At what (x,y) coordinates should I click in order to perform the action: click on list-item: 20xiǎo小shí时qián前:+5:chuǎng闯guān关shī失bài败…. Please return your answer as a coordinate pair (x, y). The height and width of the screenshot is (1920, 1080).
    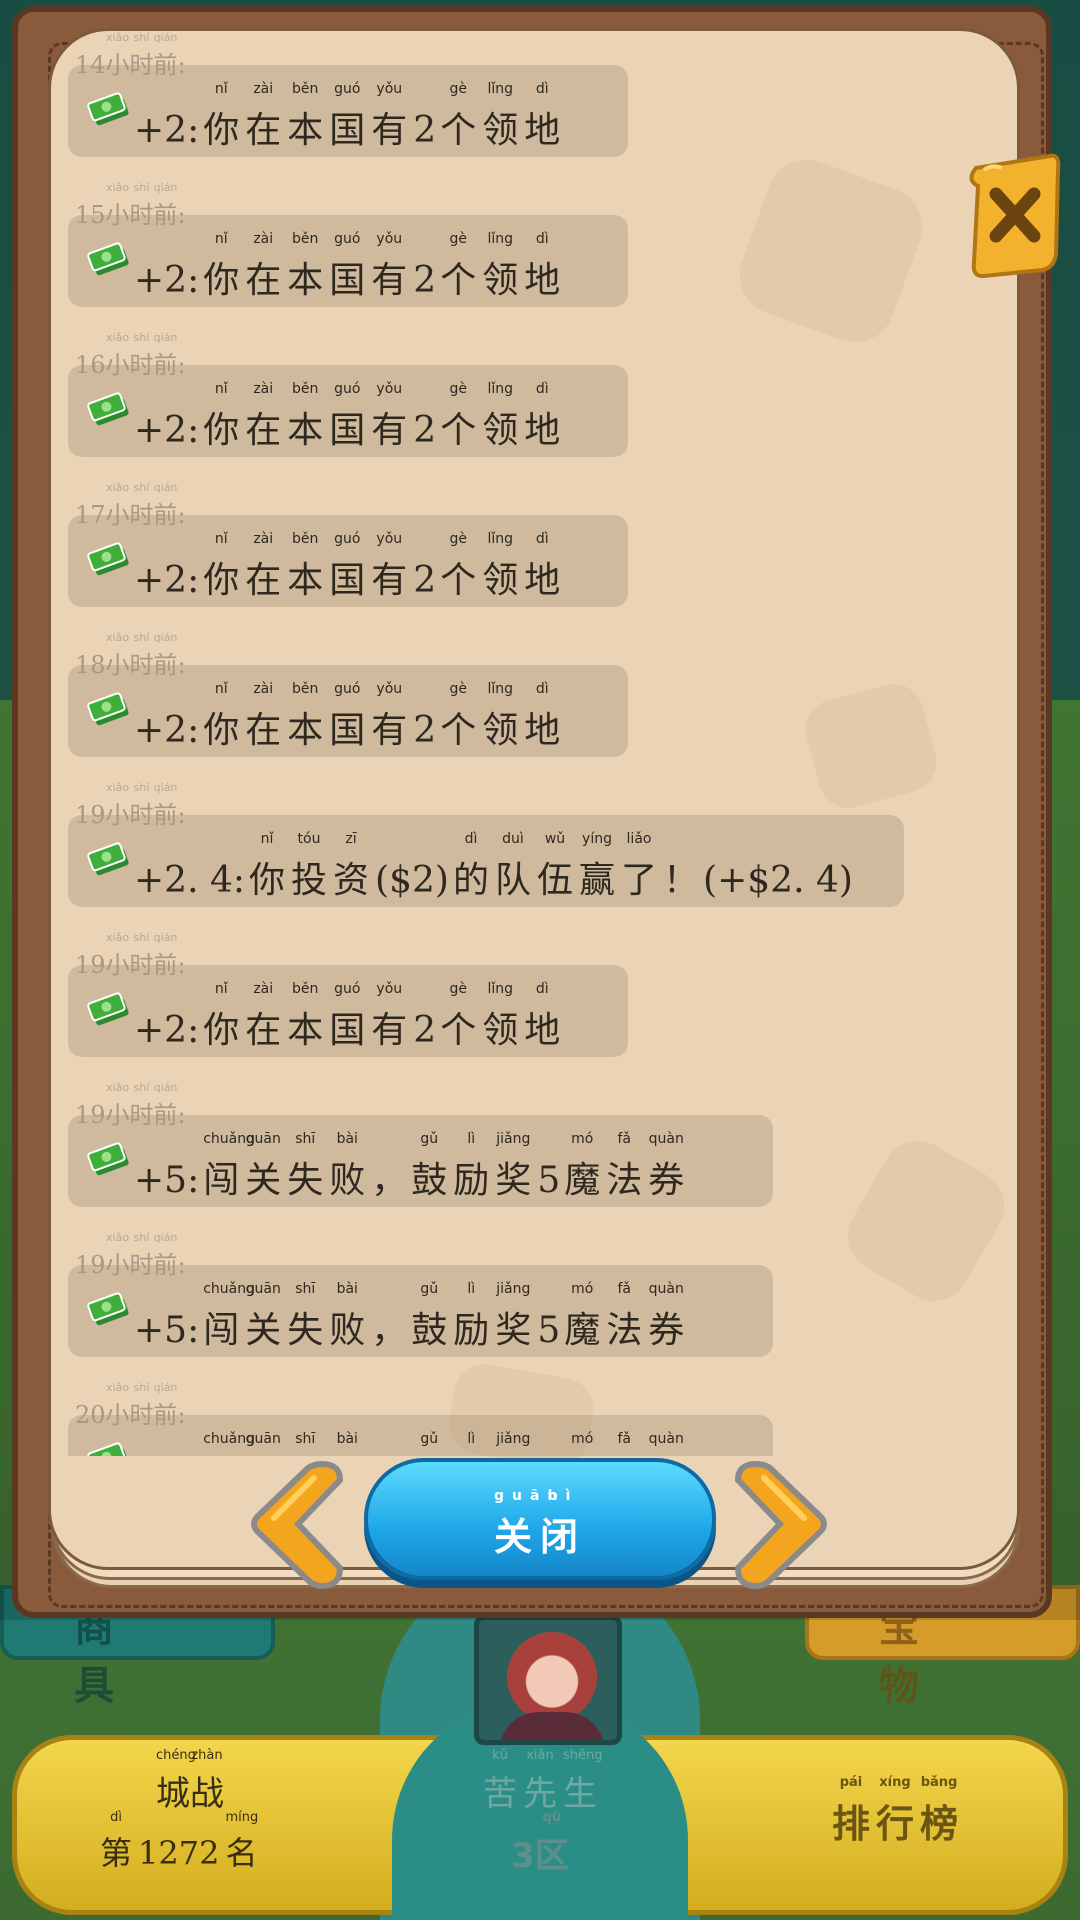
    Looking at the image, I should click on (534, 1414).